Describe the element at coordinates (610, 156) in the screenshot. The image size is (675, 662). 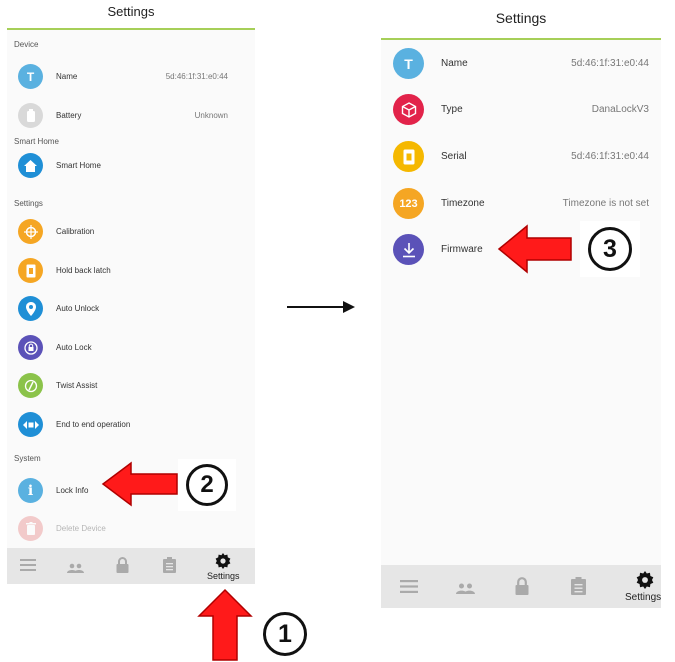
I see `row-serial-value: 5d:46:1f:31:e0:44` at that location.